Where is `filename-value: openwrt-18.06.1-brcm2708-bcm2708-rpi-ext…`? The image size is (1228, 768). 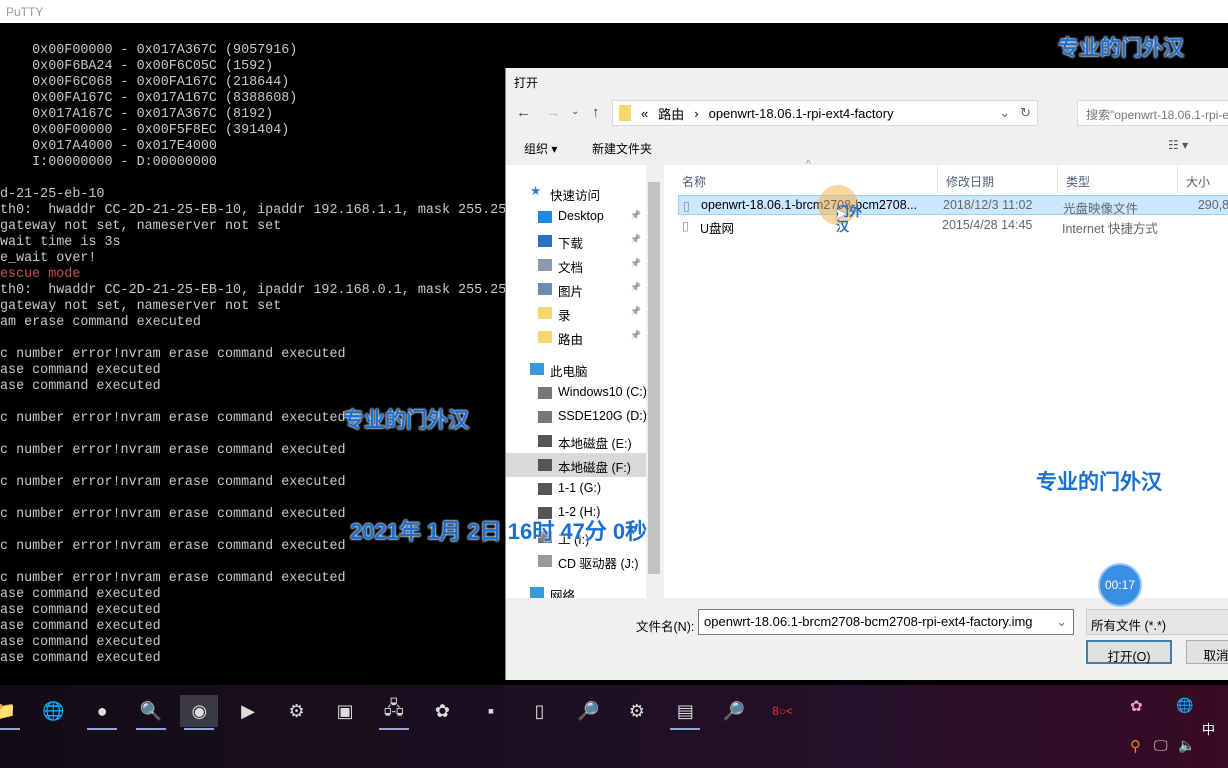
filename-value: openwrt-18.06.1-brcm2708-bcm2708-rpi-ext… is located at coordinates (868, 621).